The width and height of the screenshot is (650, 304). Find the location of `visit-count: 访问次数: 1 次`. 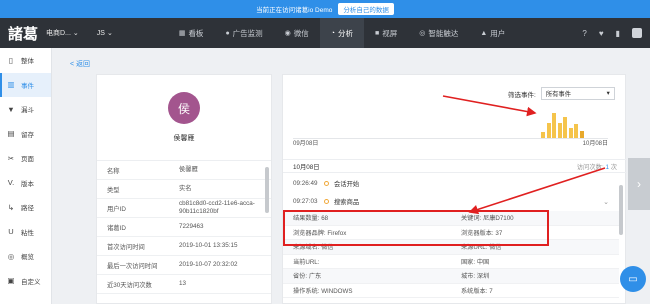

visit-count: 访问次数: 1 次 is located at coordinates (597, 166).